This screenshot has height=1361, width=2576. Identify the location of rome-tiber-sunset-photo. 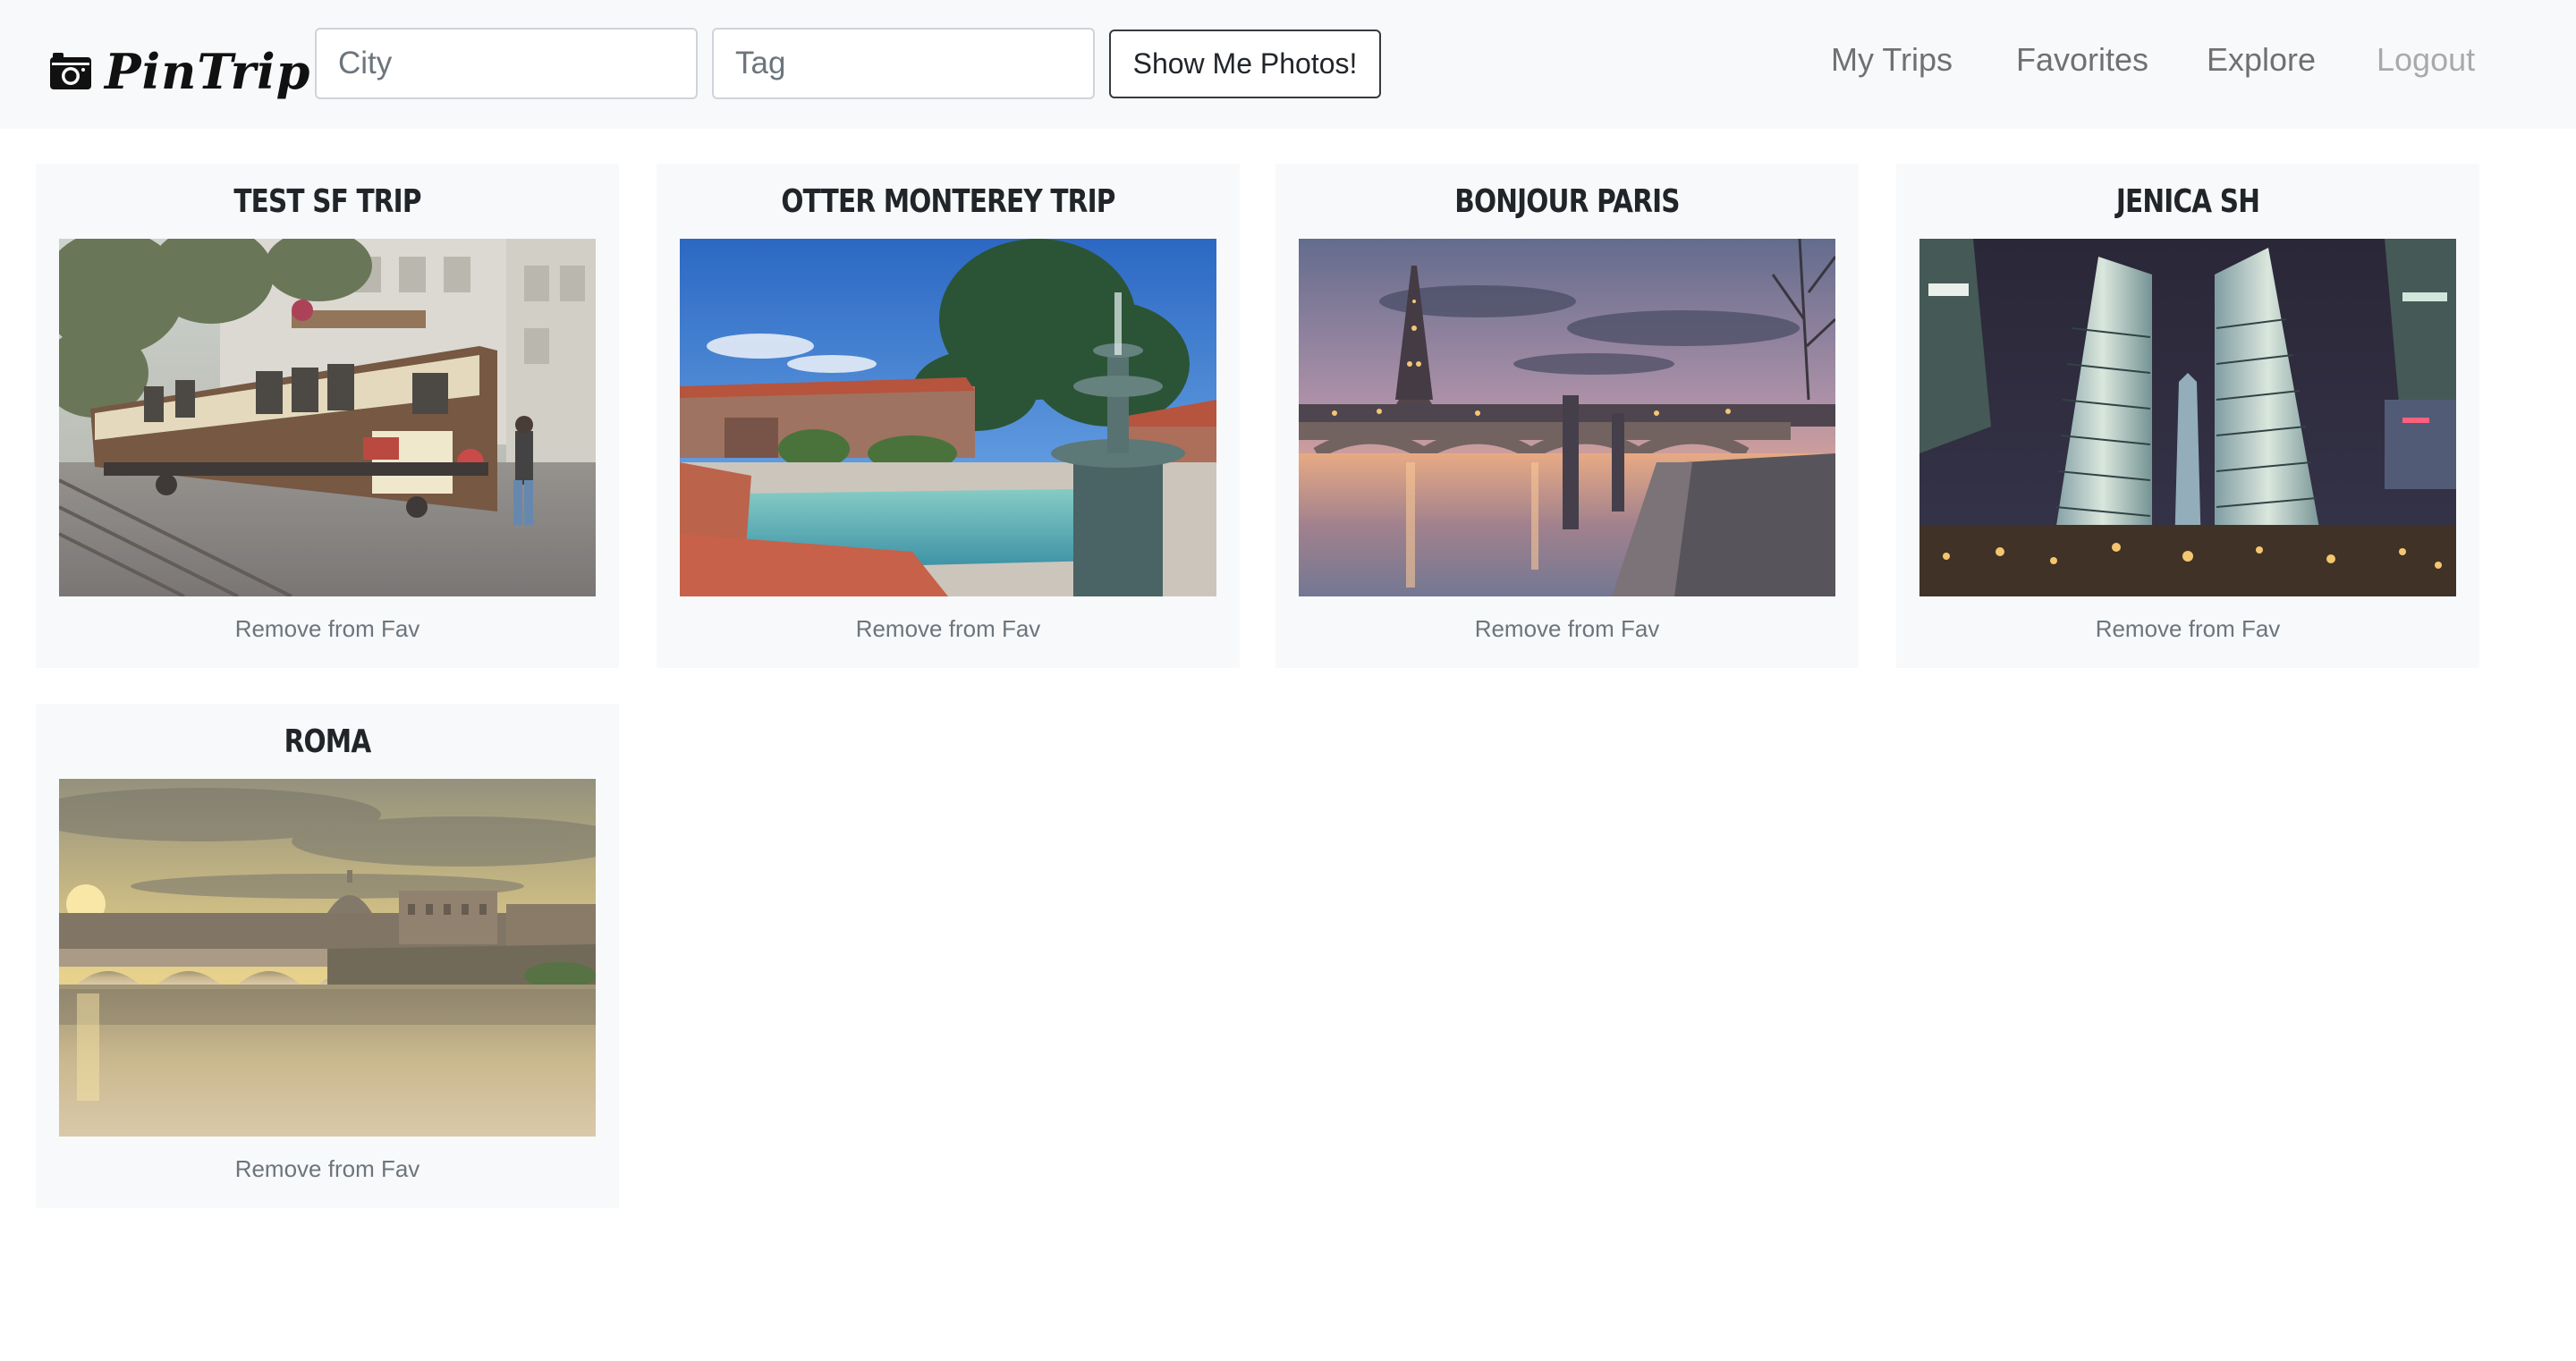
(327, 958).